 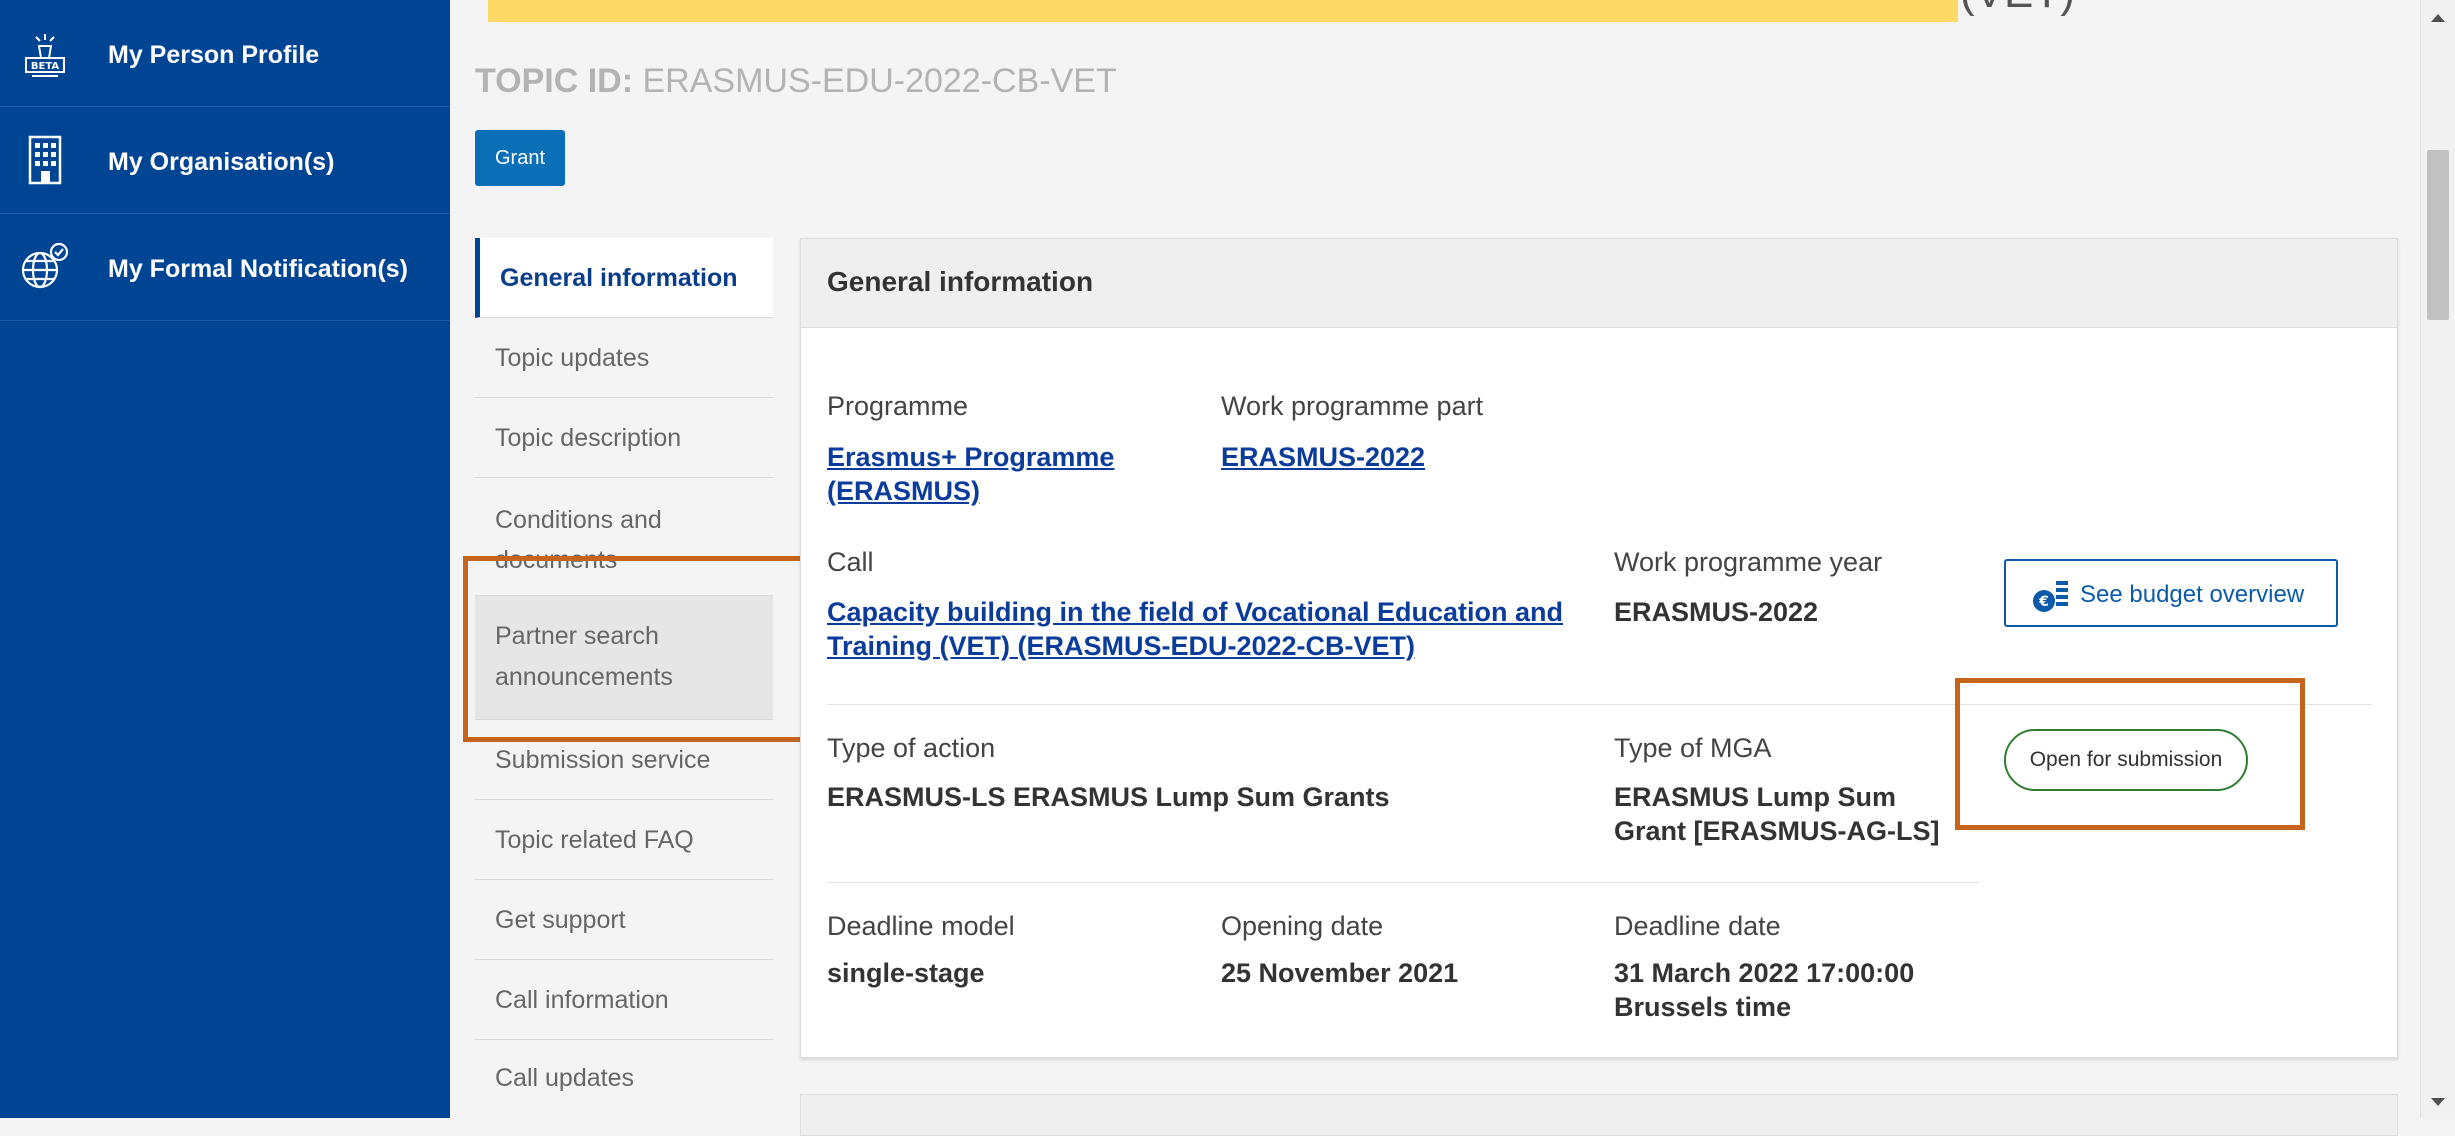 I want to click on menu-conditions-documents: Conditions and documents, so click(x=624, y=537).